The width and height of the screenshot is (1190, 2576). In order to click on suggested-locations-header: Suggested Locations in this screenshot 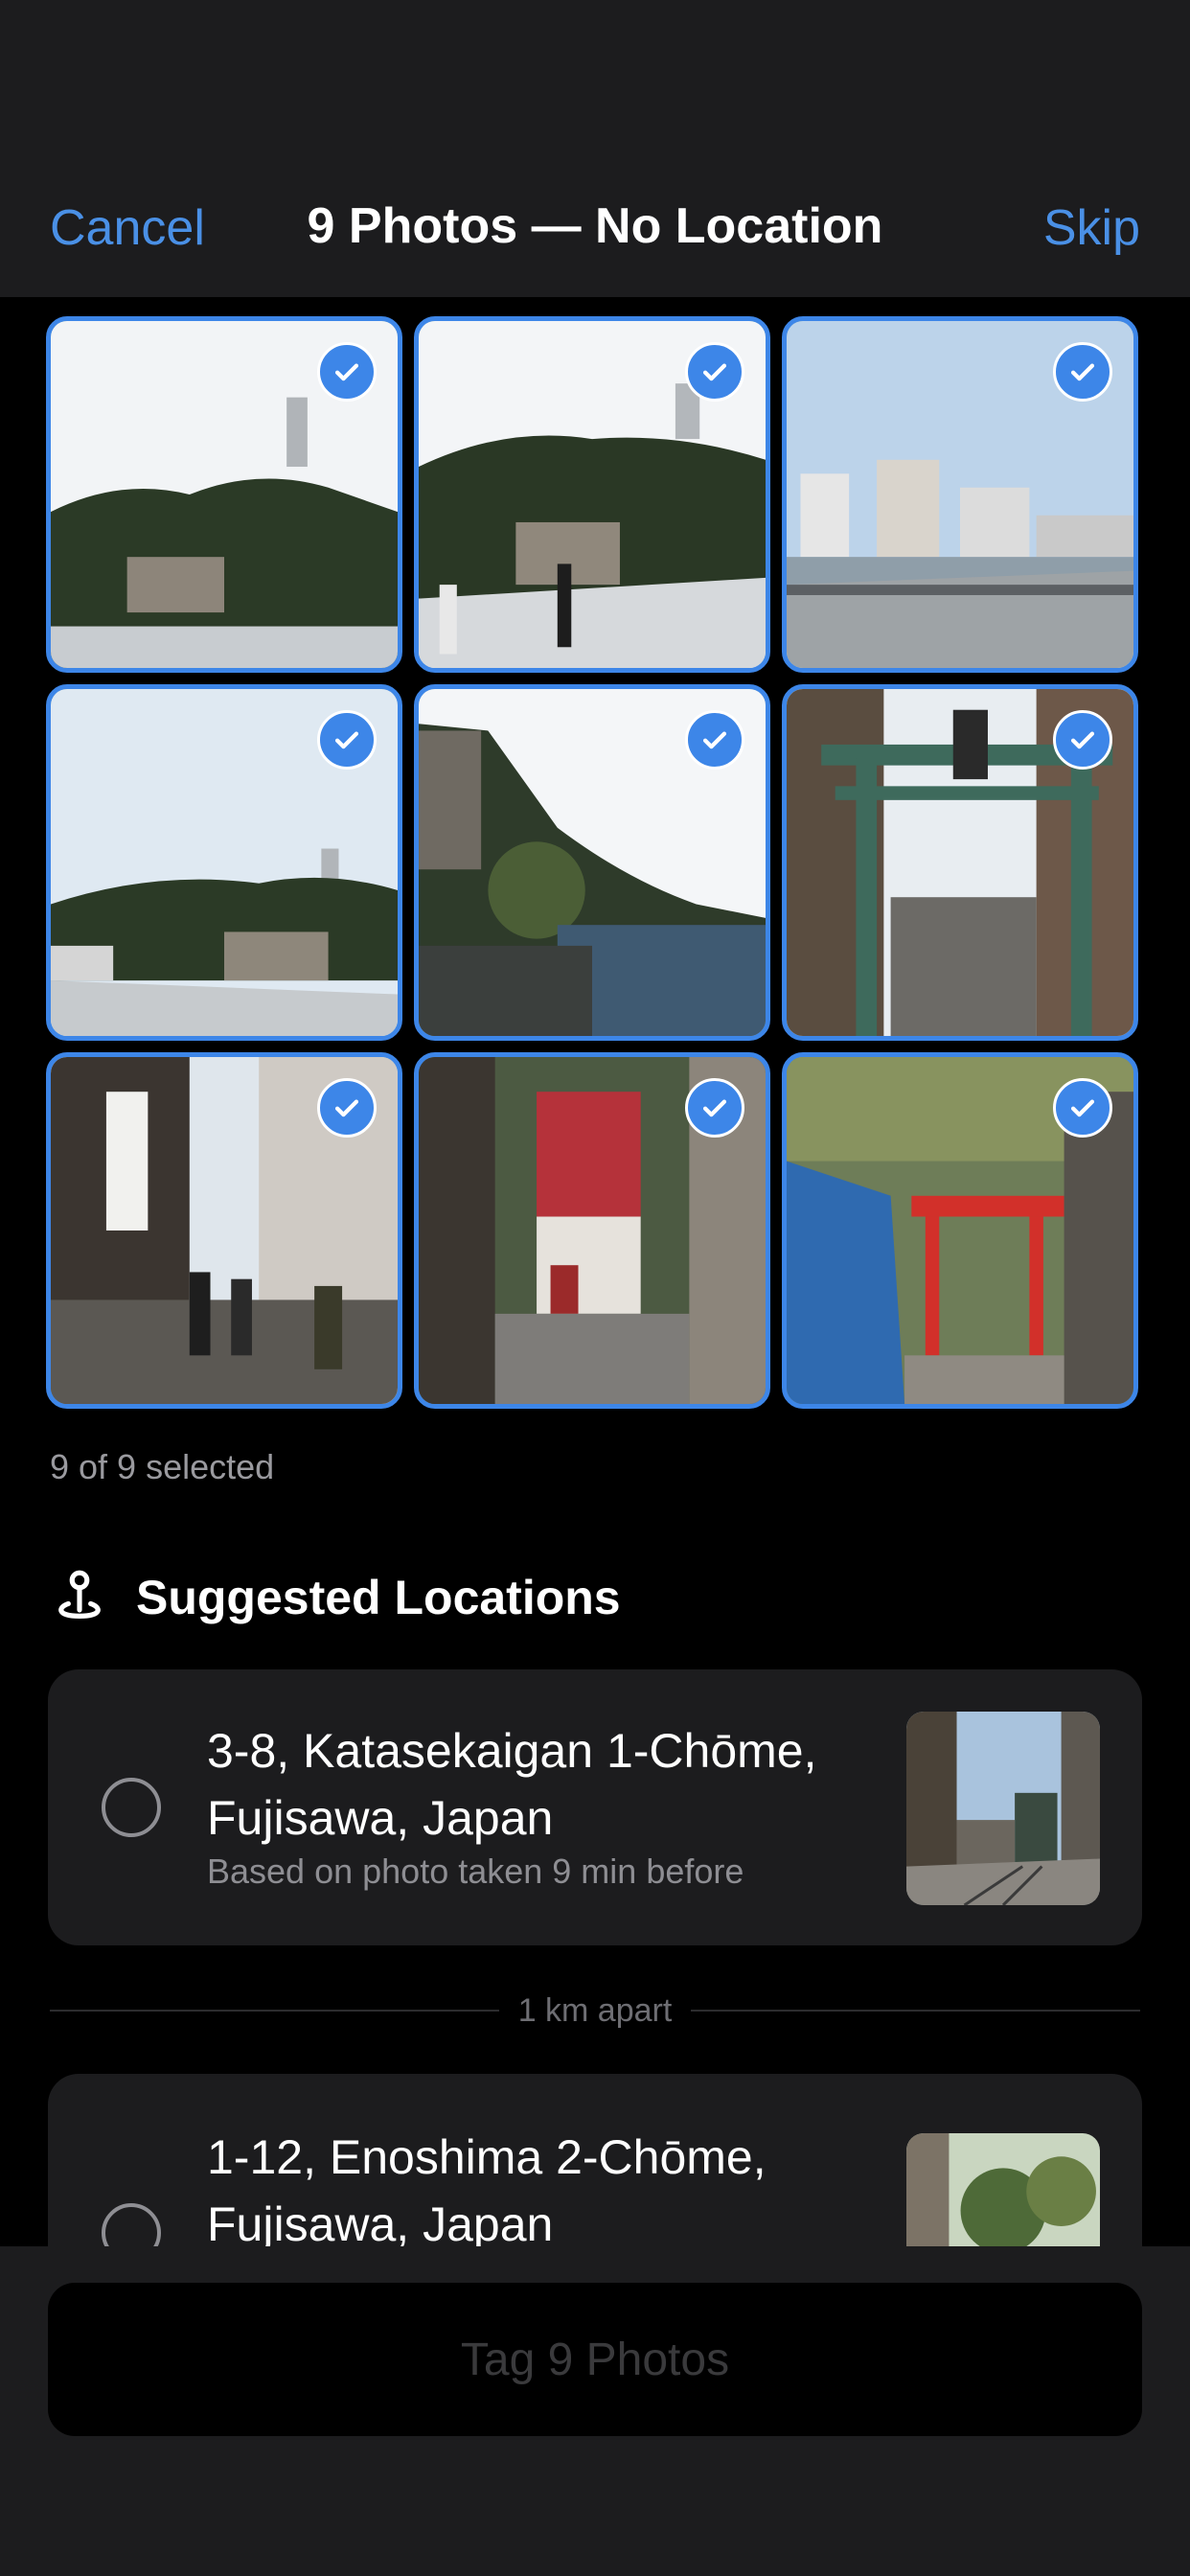, I will do `click(335, 1598)`.